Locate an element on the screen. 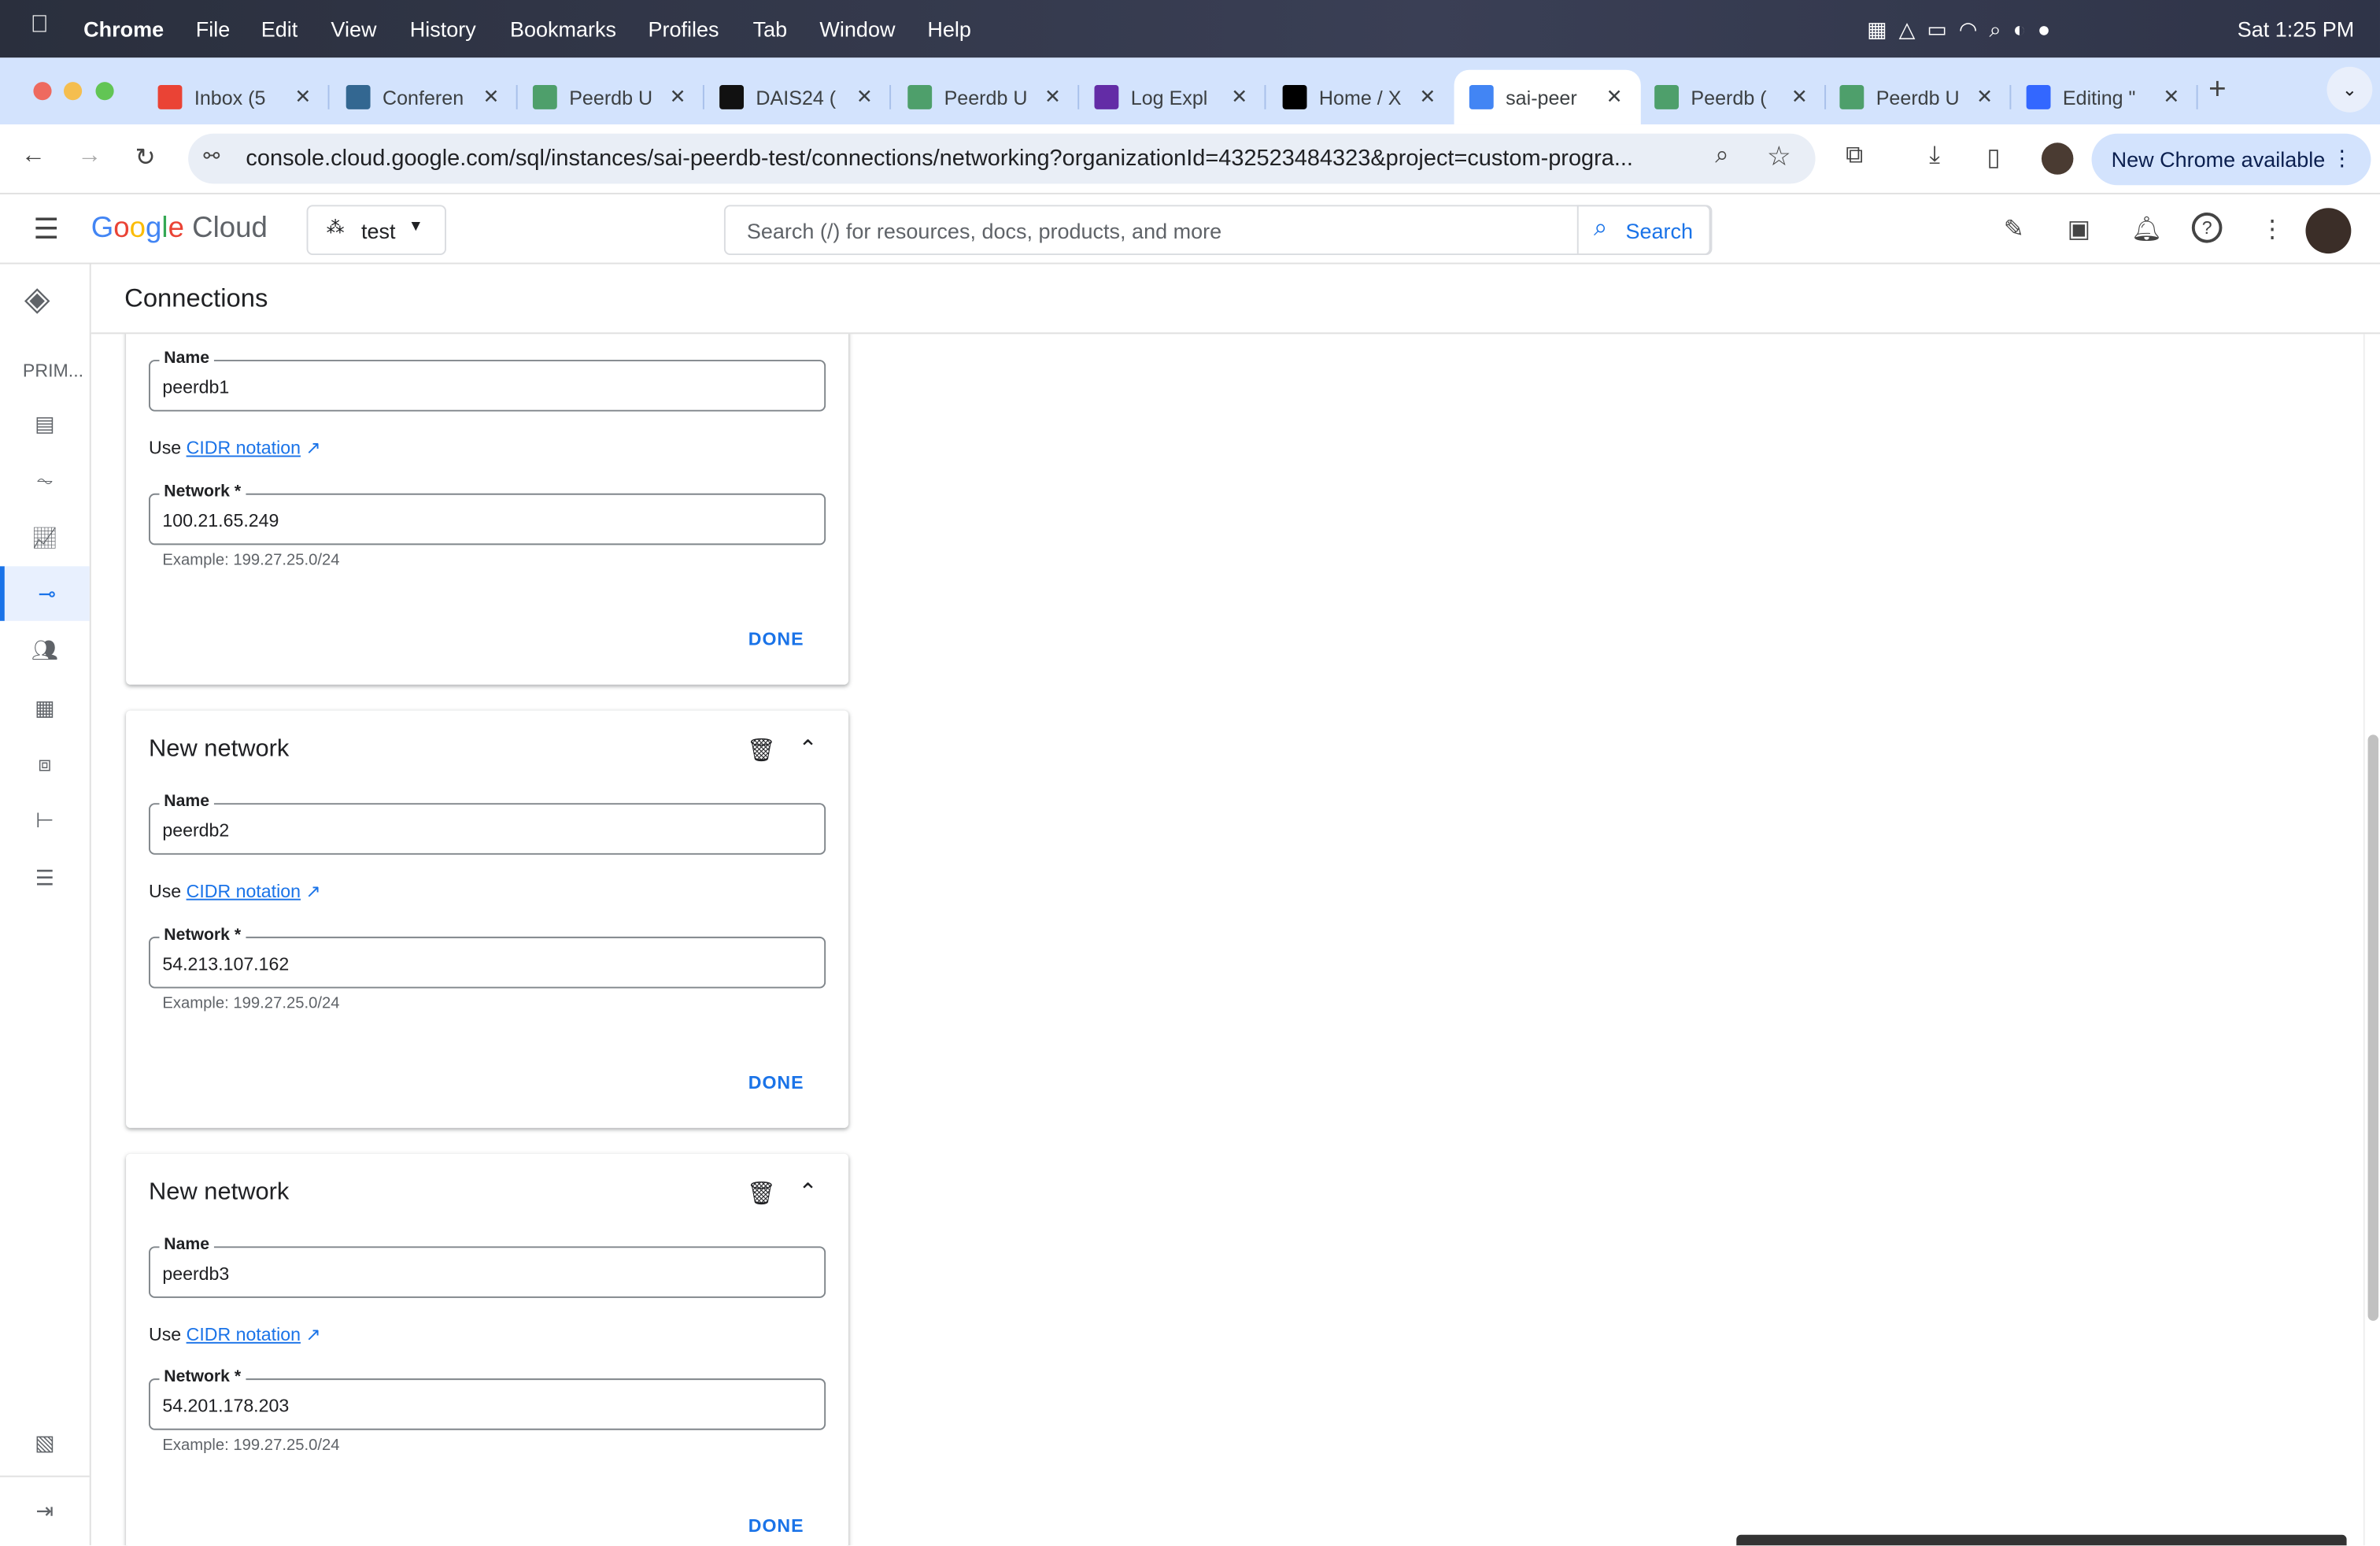 This screenshot has height=1546, width=2380. sidebar-item-connections: ⊸ is located at coordinates (45, 594).